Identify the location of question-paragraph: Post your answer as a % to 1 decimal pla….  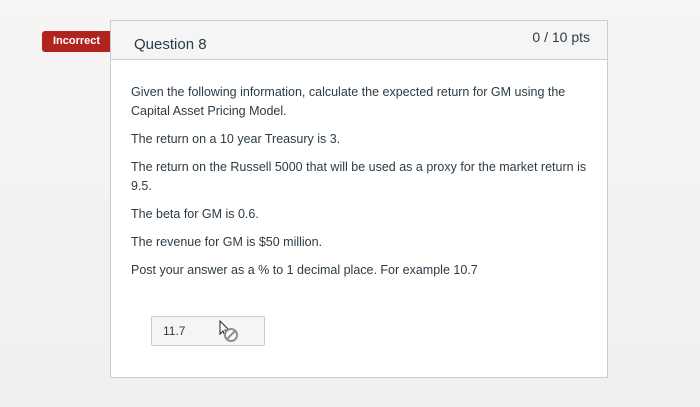
(304, 270).